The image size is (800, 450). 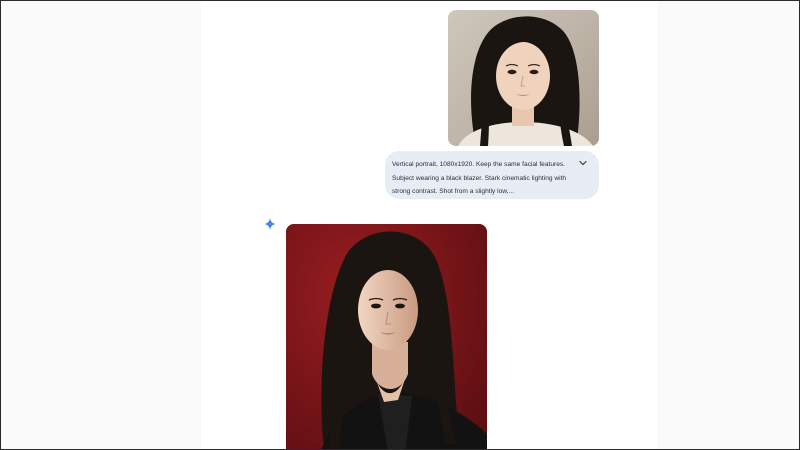 I want to click on generated-portrait-illustration, so click(x=386, y=336).